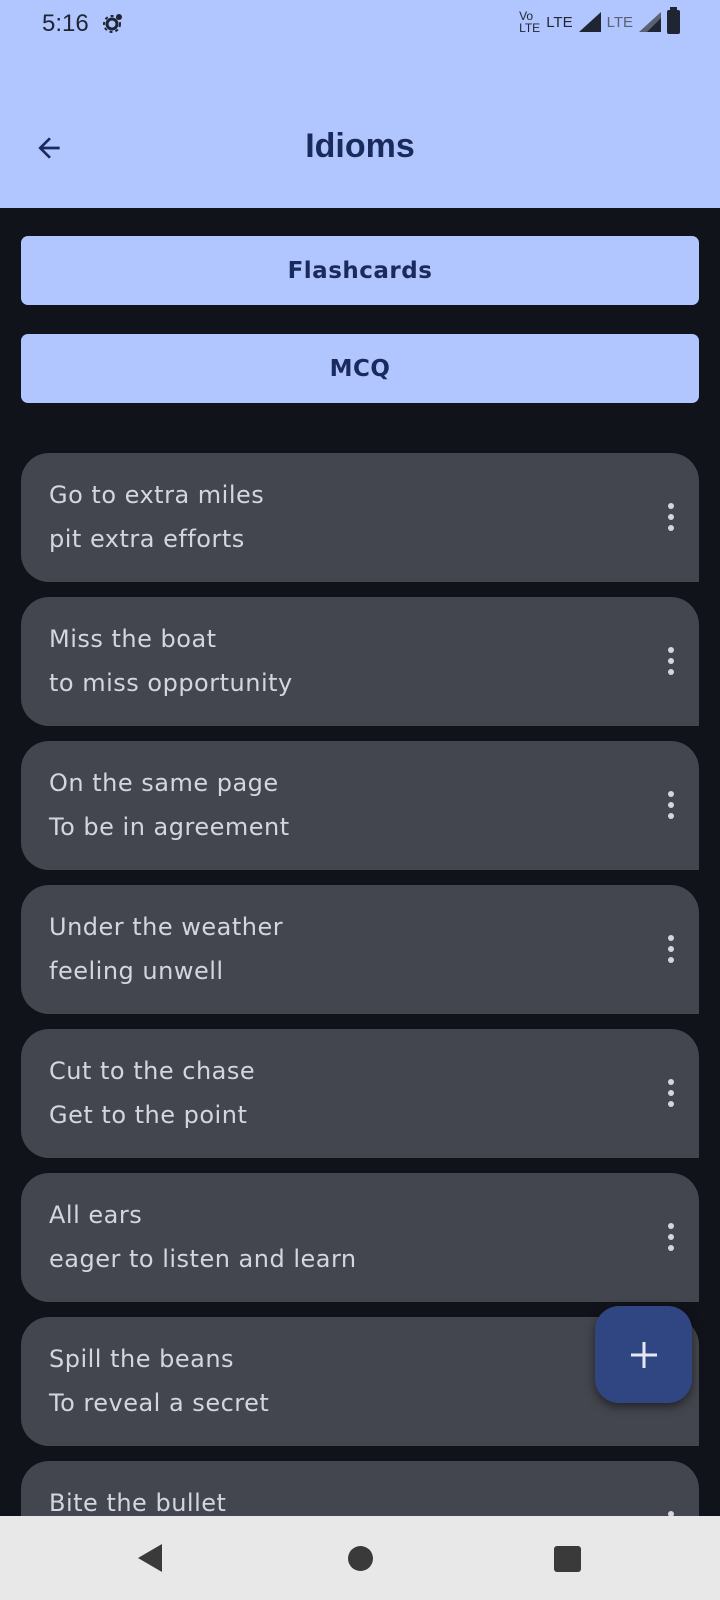 This screenshot has width=720, height=1600. I want to click on idiom-phrase: On the same page, so click(164, 783).